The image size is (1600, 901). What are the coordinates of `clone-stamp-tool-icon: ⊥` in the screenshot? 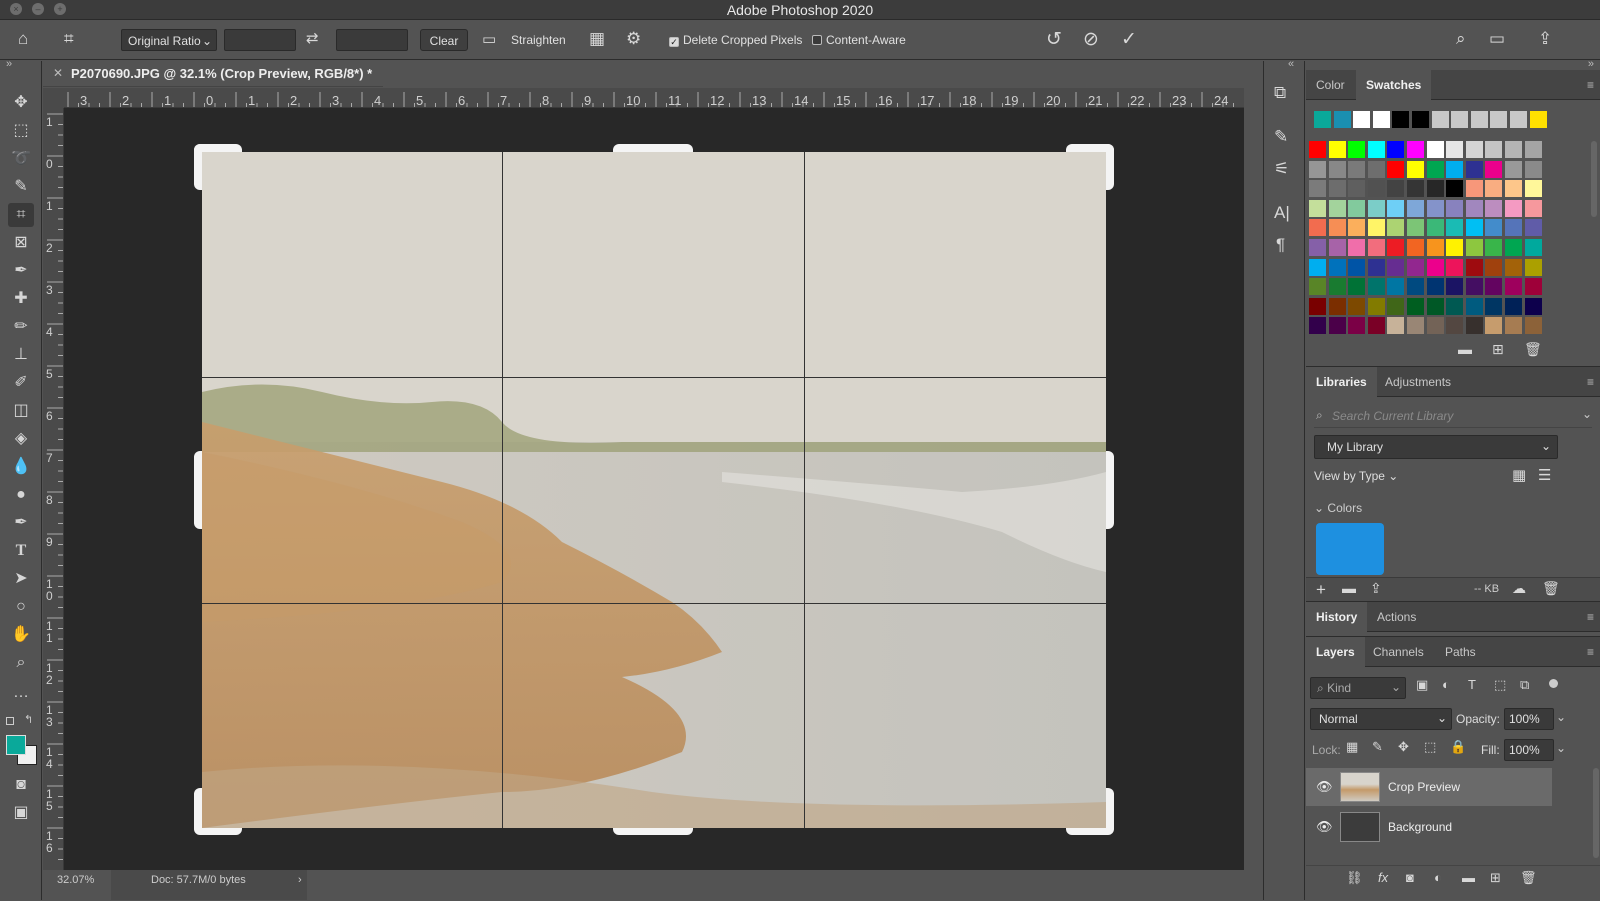 It's located at (21, 355).